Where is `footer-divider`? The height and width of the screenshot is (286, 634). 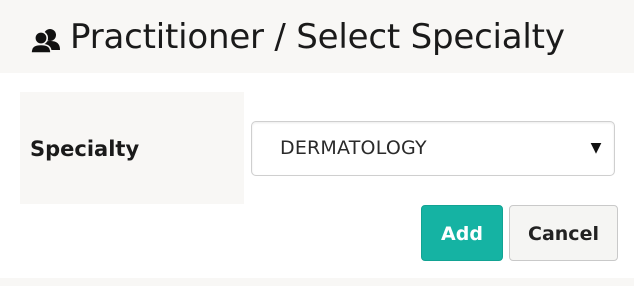
footer-divider is located at coordinates (317, 282).